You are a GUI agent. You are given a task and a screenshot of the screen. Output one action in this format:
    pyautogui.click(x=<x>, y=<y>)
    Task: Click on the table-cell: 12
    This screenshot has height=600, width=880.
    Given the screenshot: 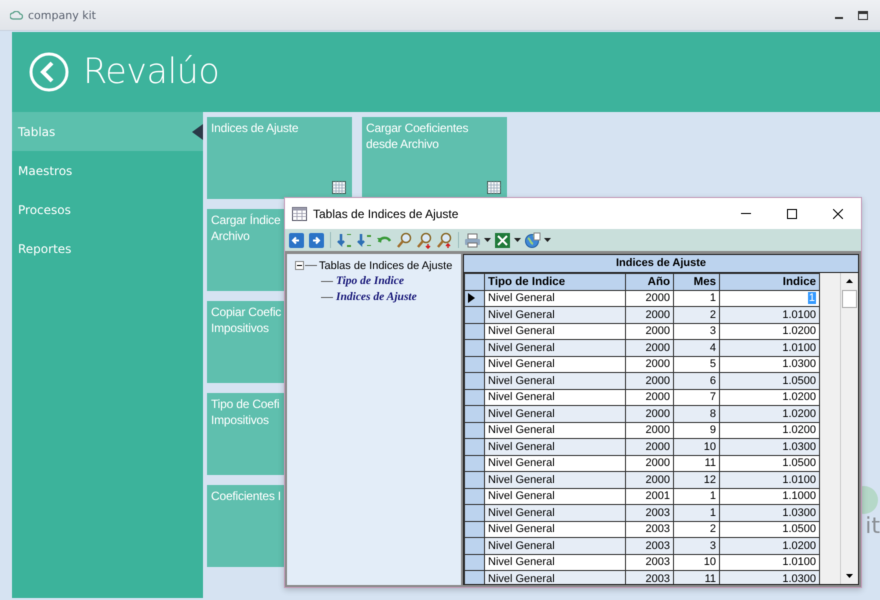 What is the action you would take?
    pyautogui.click(x=697, y=480)
    